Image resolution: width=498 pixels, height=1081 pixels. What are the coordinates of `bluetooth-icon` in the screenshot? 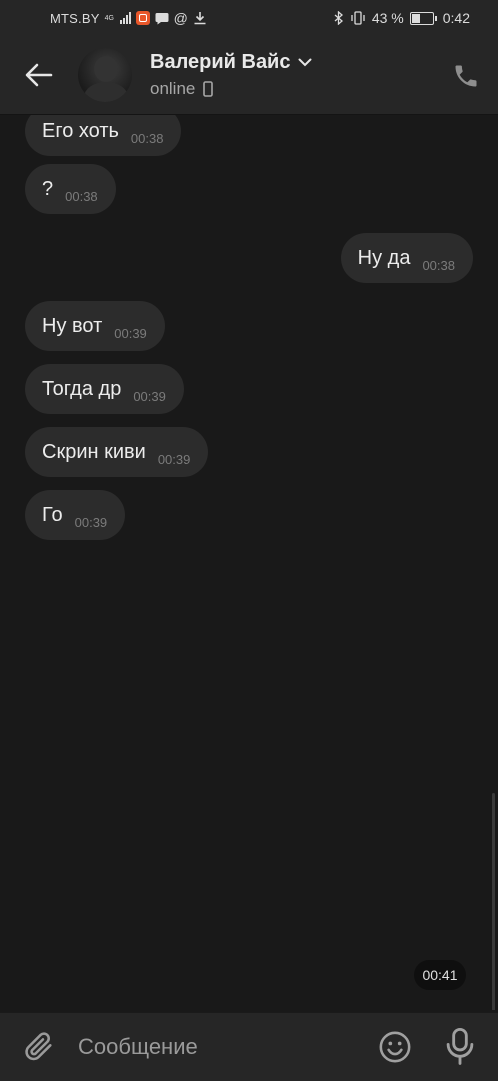 It's located at (338, 18).